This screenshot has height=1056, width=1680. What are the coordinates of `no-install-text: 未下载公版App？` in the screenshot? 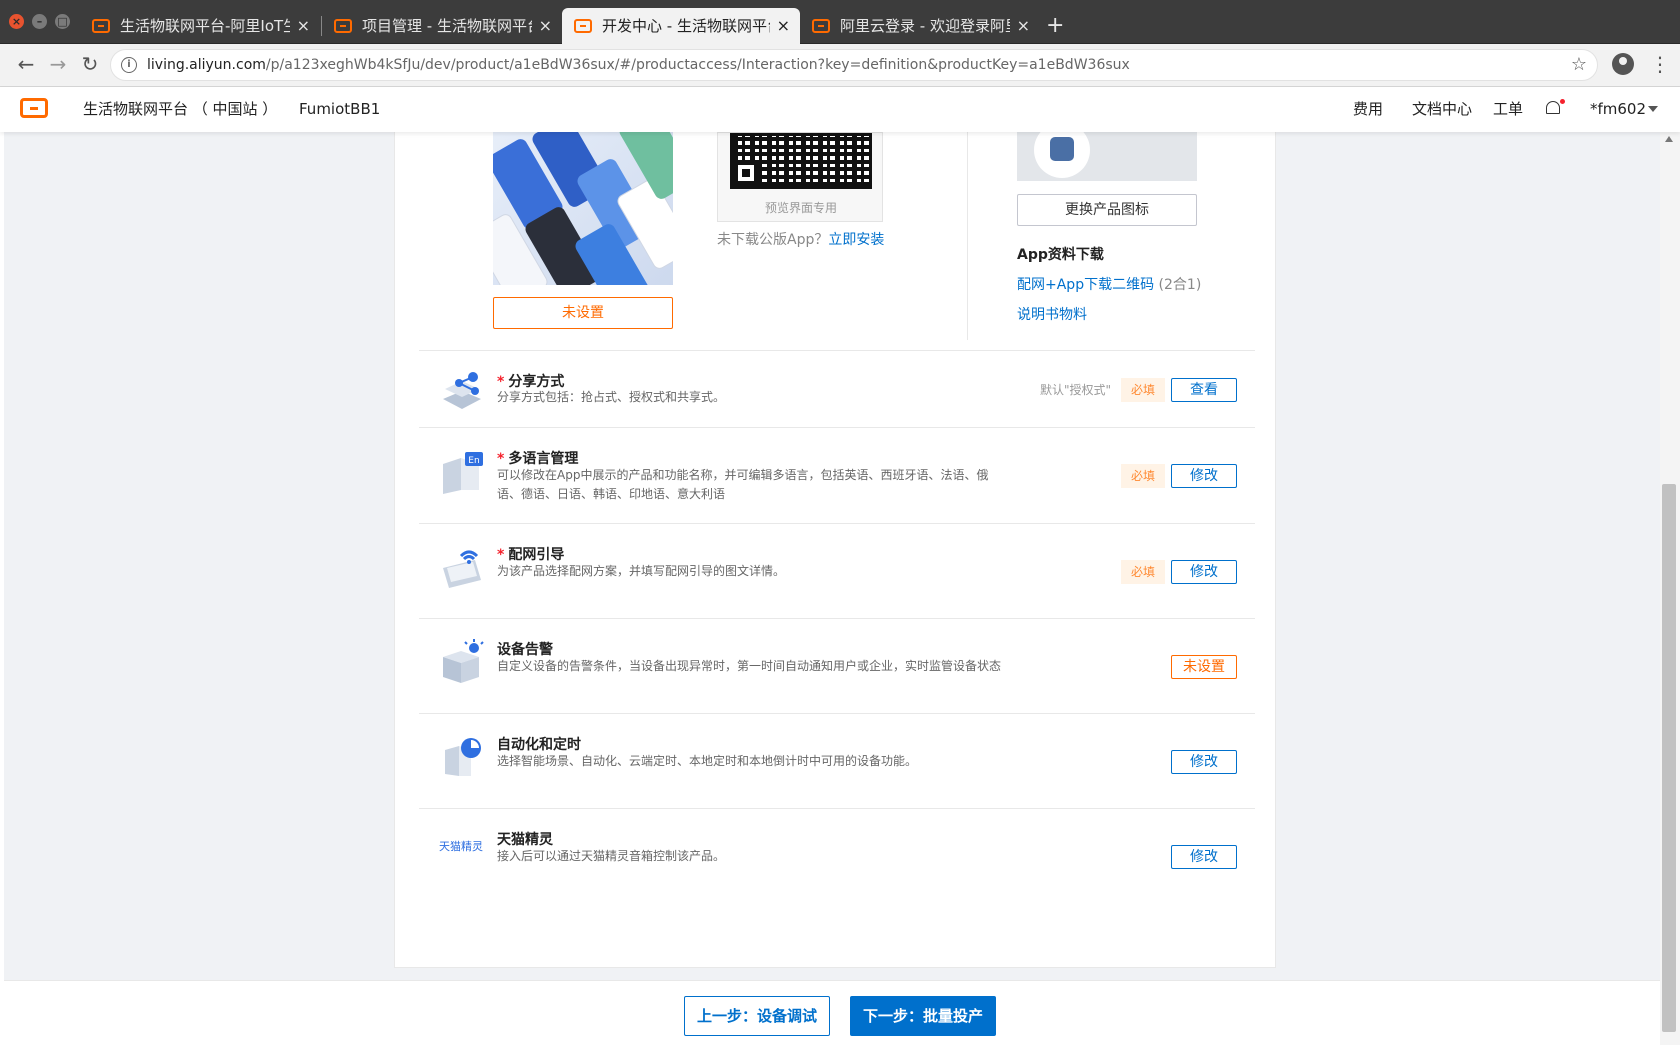 It's located at (773, 240).